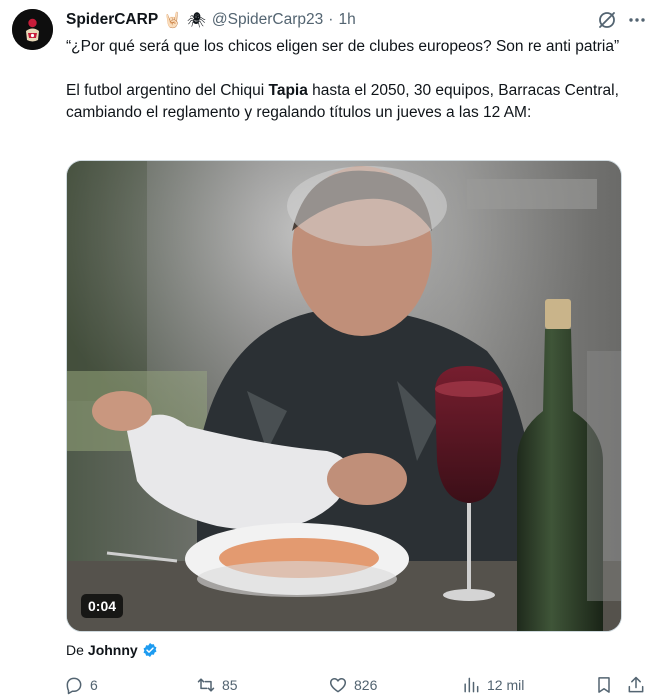 This screenshot has width=654, height=698. What do you see at coordinates (211, 20) in the screenshot?
I see `tweet-header: SpiderCARP 🤘🏻 🕷 @SpiderCarp23 · 1h` at bounding box center [211, 20].